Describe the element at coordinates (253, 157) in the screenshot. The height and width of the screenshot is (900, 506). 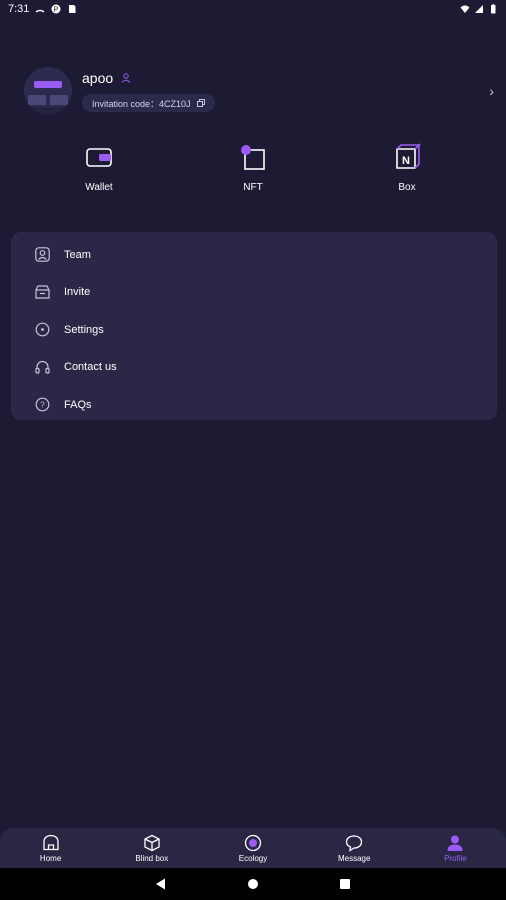
I see `nft-icon` at that location.